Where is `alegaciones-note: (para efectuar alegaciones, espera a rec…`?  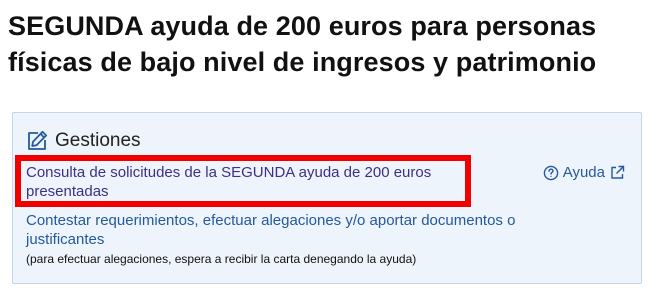 alegaciones-note: (para efectuar alegaciones, espera a rec… is located at coordinates (221, 259).